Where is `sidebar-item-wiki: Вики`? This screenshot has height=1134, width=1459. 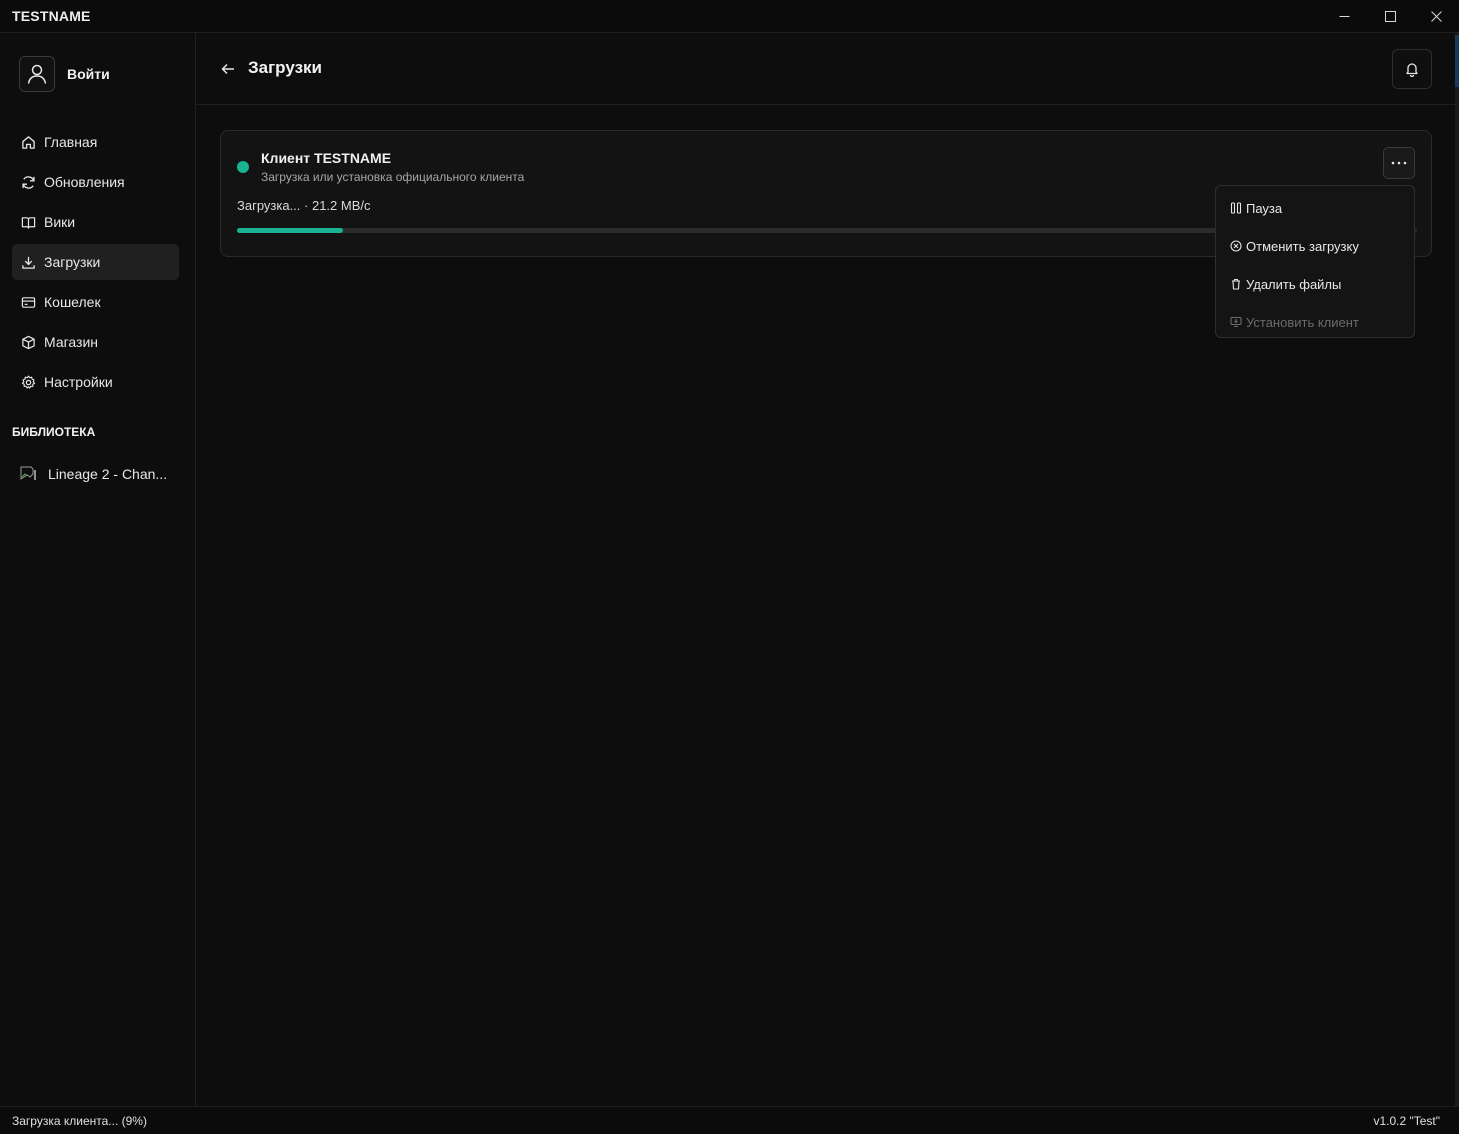 sidebar-item-wiki: Вики is located at coordinates (95, 222).